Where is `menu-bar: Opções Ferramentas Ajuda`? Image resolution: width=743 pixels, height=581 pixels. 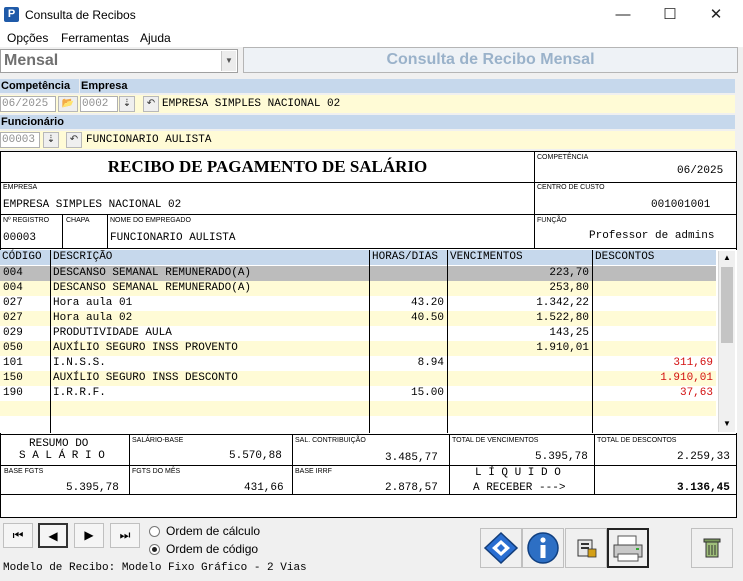
menu-bar: Opções Ferramentas Ajuda is located at coordinates (371, 38).